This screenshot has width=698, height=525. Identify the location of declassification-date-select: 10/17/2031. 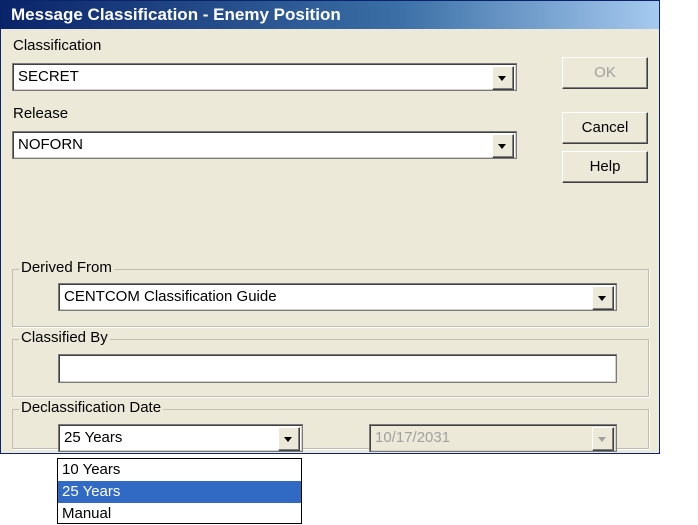
(493, 438).